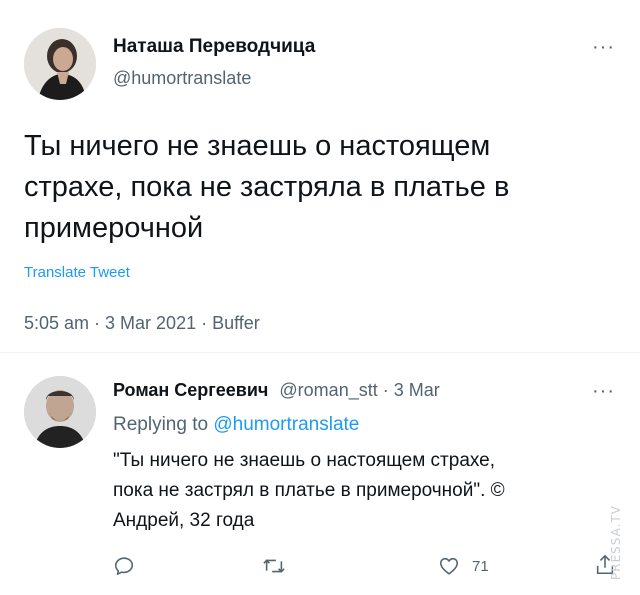 Image resolution: width=640 pixels, height=595 pixels. Describe the element at coordinates (190, 390) in the screenshot. I see `reply-author-display-name: Роман Сергеевич` at that location.